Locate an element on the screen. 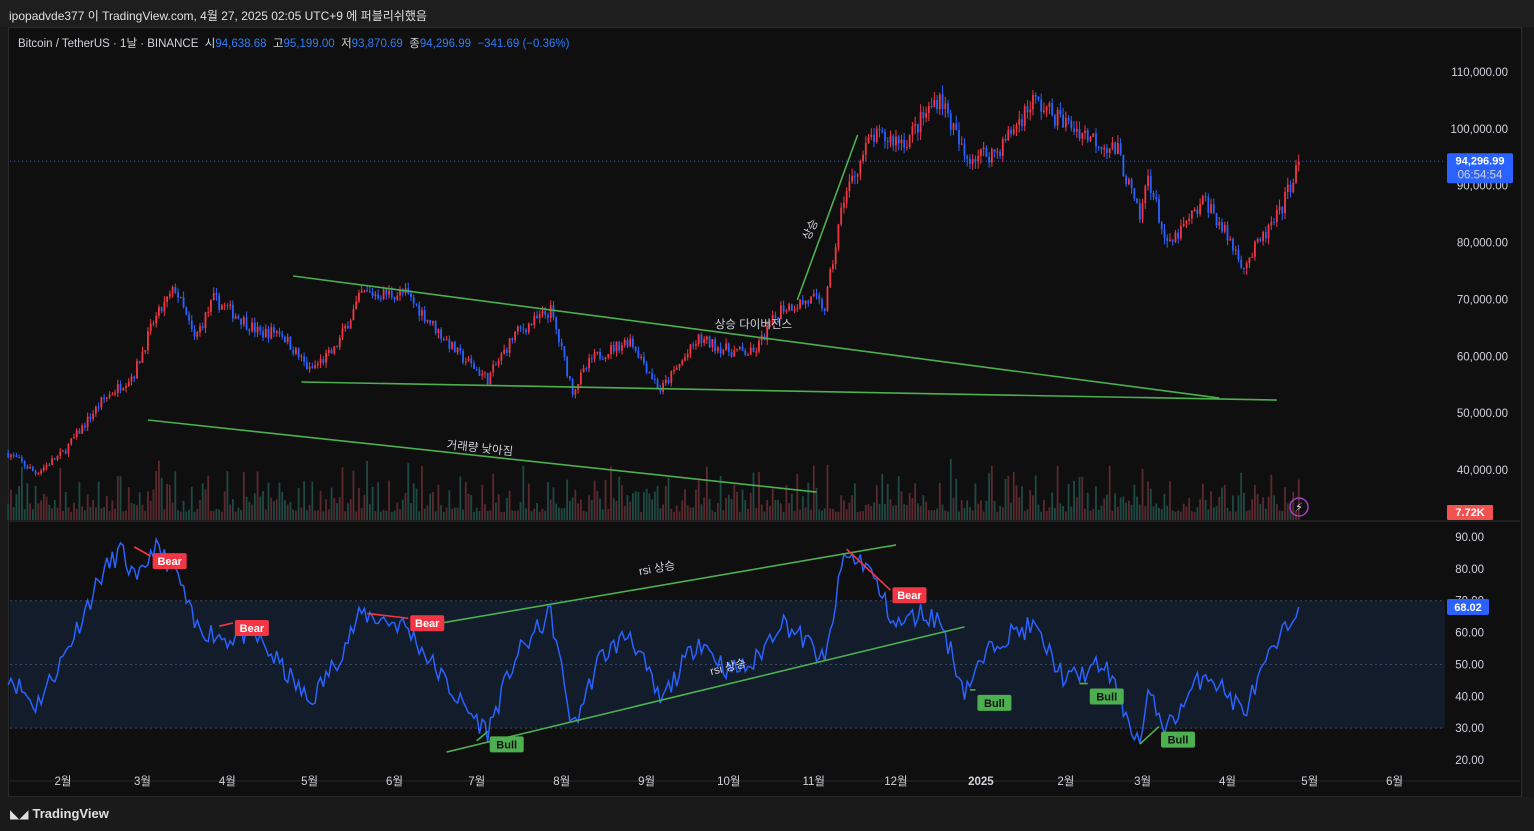  tradingview-logo: ◣◢ TradingView is located at coordinates (59, 813).